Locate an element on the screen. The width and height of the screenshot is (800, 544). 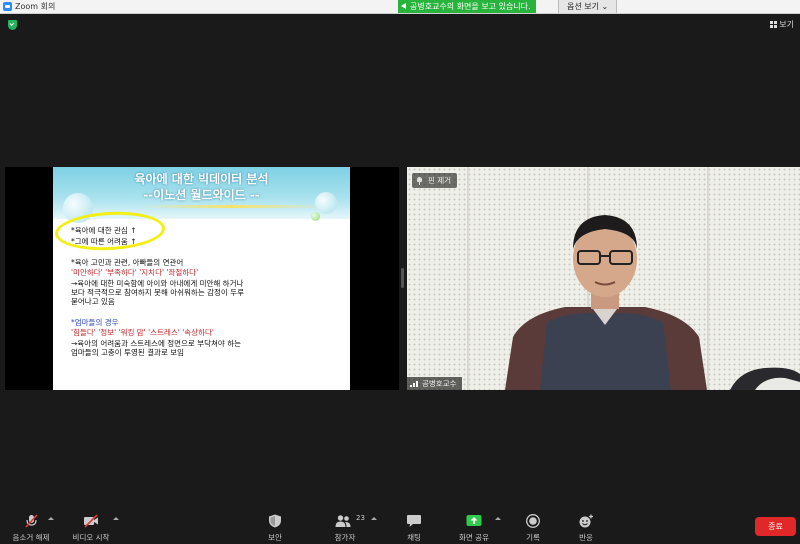
slide-line: *엄마들의 경우 is located at coordinates (95, 322).